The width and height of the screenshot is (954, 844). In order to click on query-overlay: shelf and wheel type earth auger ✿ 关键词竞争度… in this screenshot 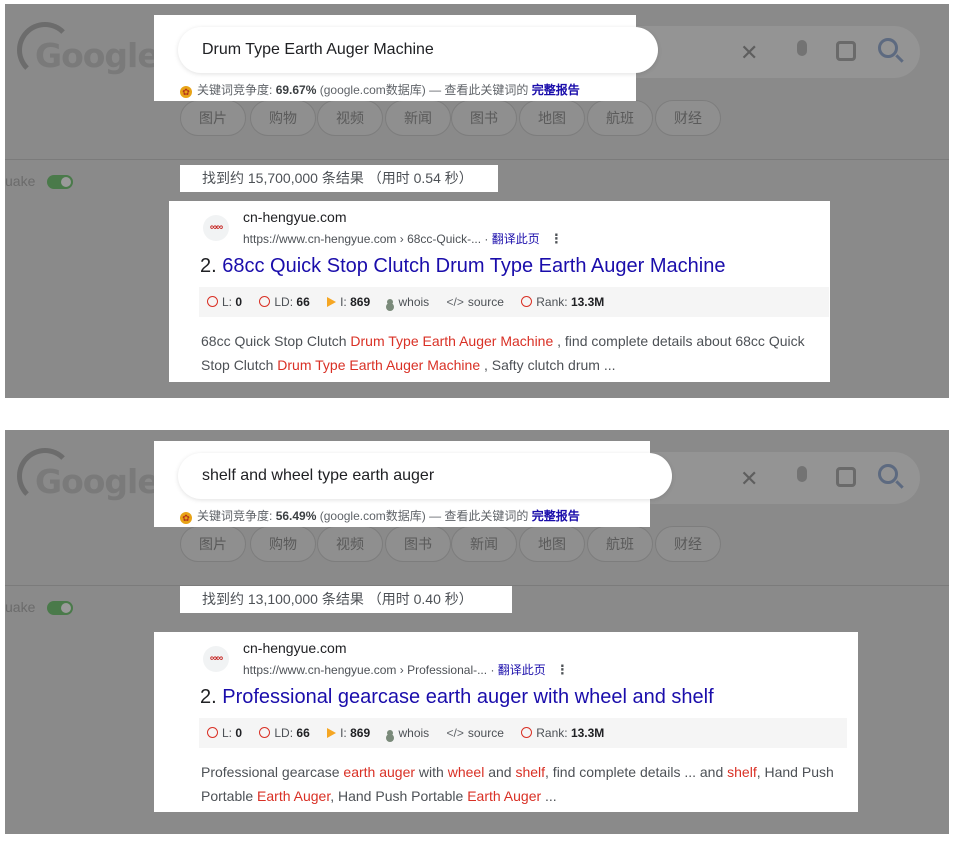, I will do `click(413, 484)`.